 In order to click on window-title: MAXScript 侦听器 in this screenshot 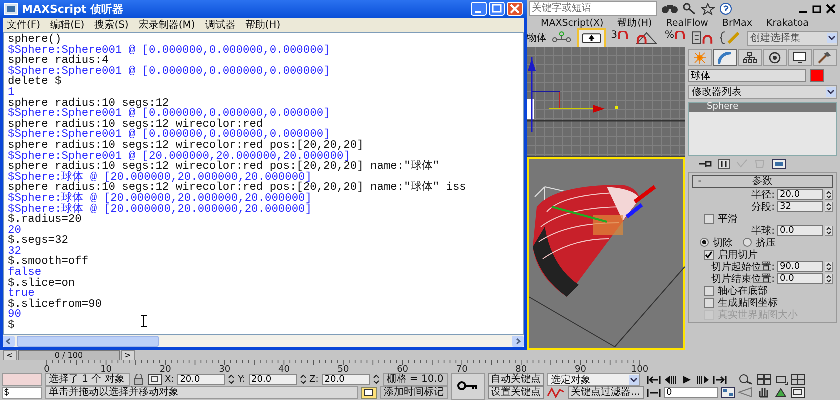, I will do `click(73, 9)`.